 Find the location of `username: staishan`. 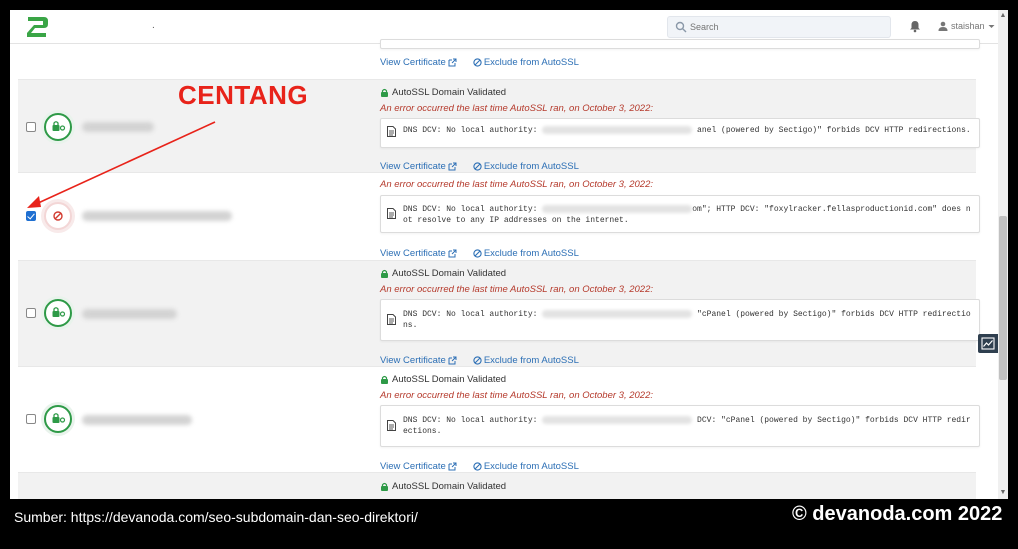

username: staishan is located at coordinates (968, 26).